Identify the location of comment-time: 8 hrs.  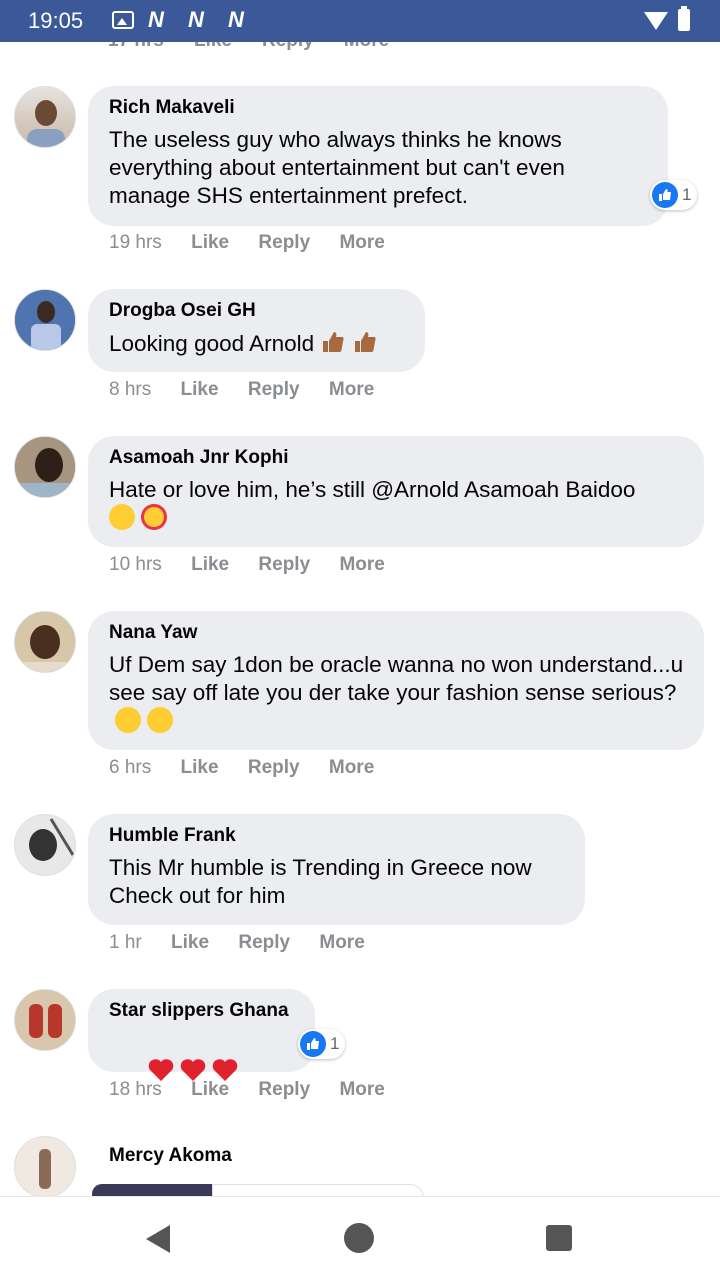
(130, 389).